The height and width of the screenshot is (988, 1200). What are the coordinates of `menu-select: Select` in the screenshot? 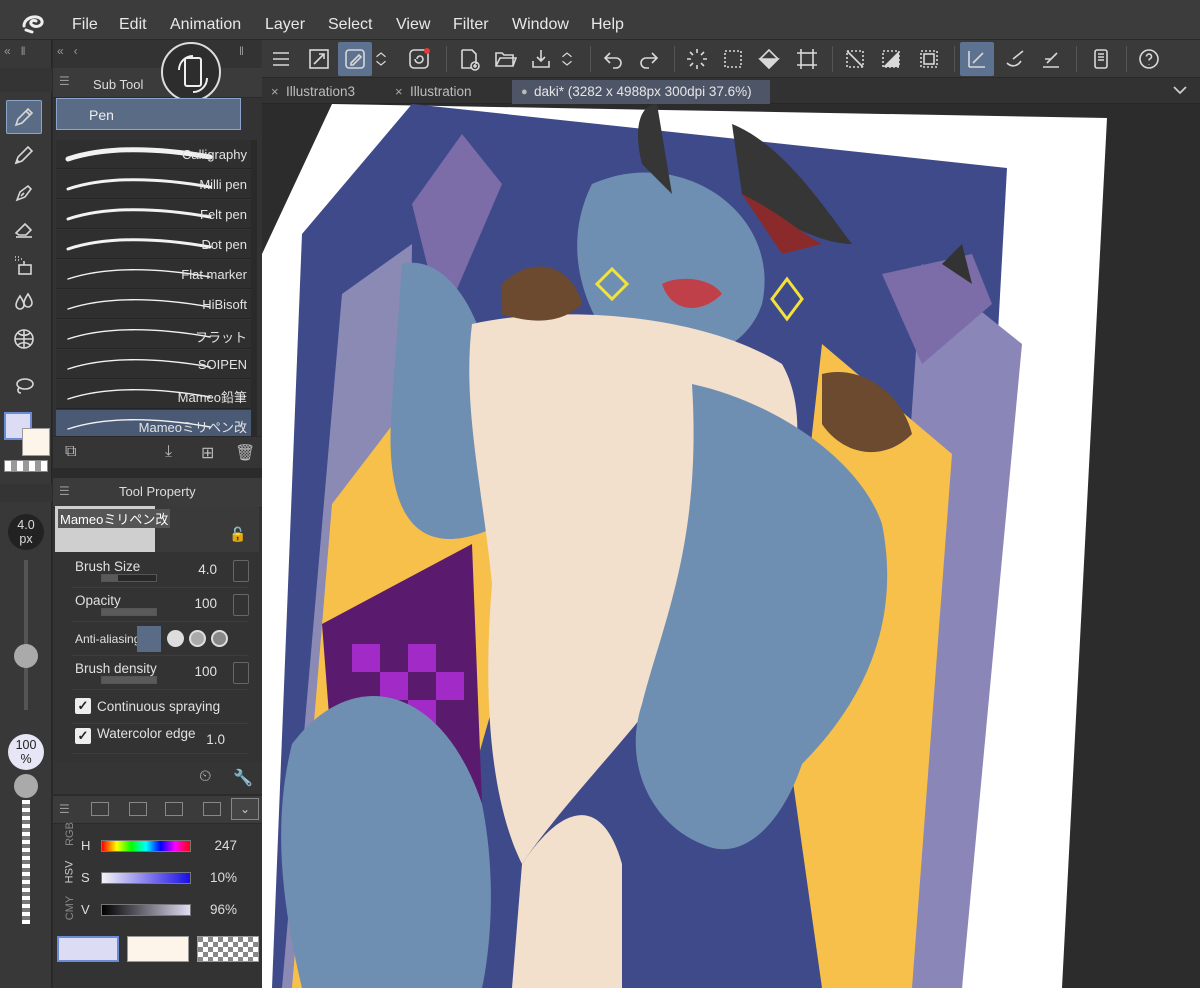 It's located at (350, 20).